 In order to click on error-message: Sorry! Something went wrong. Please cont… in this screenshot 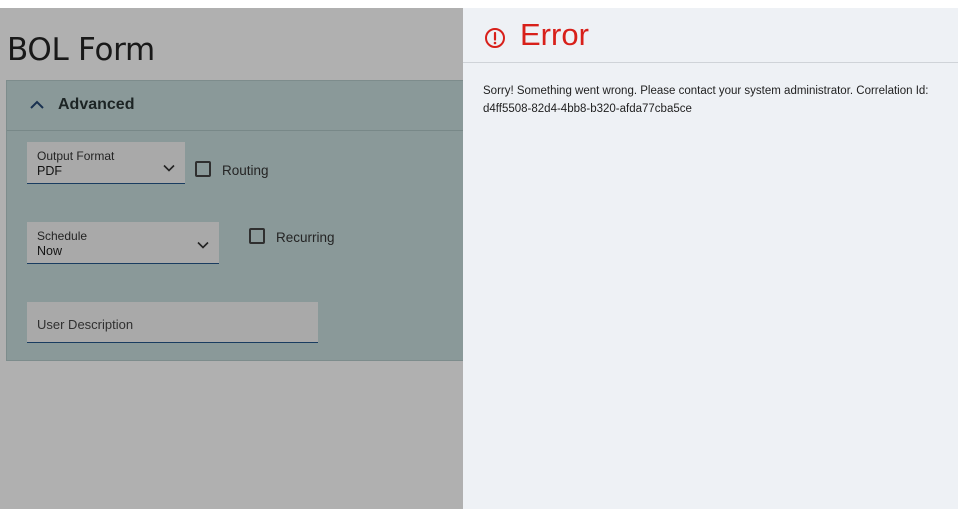, I will do `click(706, 100)`.